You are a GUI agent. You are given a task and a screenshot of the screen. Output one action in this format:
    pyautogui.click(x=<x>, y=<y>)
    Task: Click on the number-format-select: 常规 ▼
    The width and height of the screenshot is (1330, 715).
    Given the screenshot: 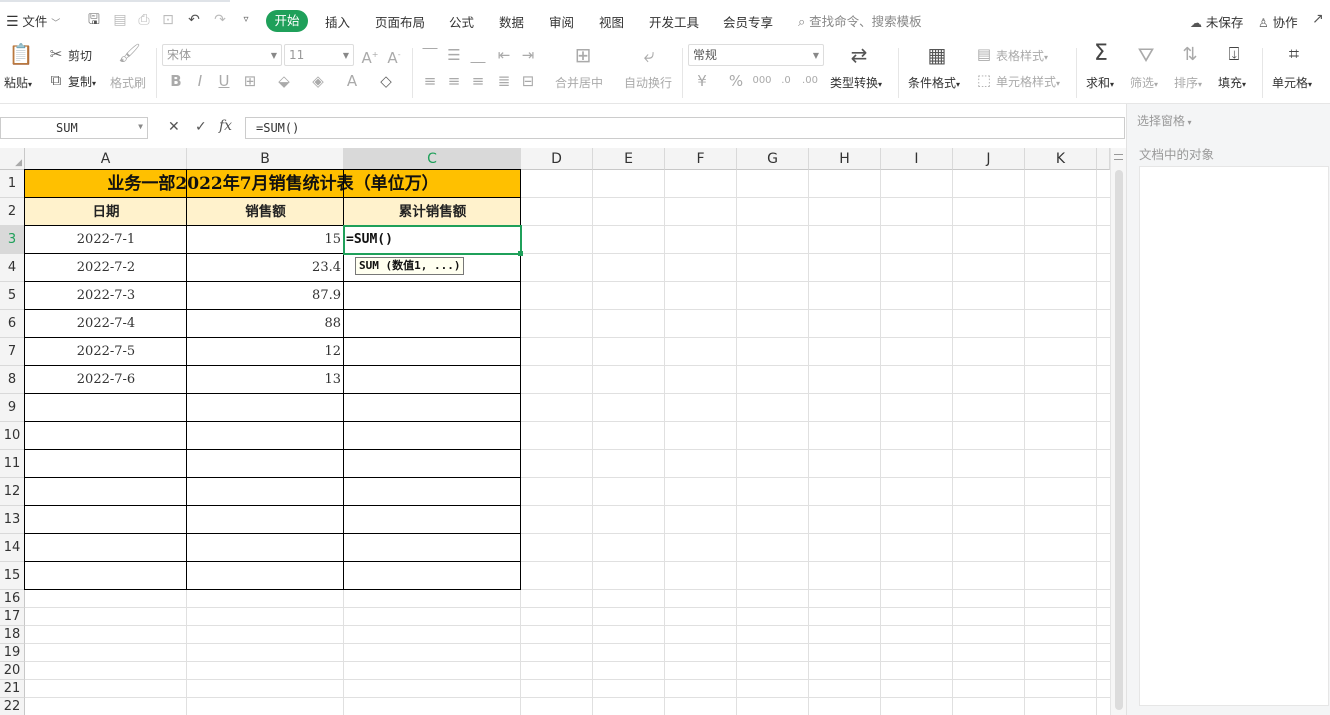 What is the action you would take?
    pyautogui.click(x=756, y=55)
    